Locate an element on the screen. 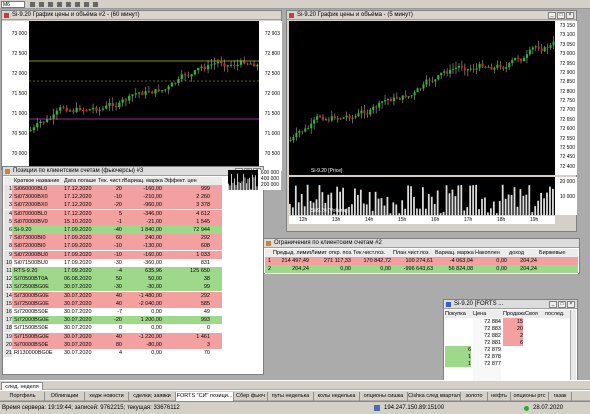 The image size is (590, 414). chart-window-5min-title: Si-9.20 График цены и объёма - (5 минут) is located at coordinates (431, 15).